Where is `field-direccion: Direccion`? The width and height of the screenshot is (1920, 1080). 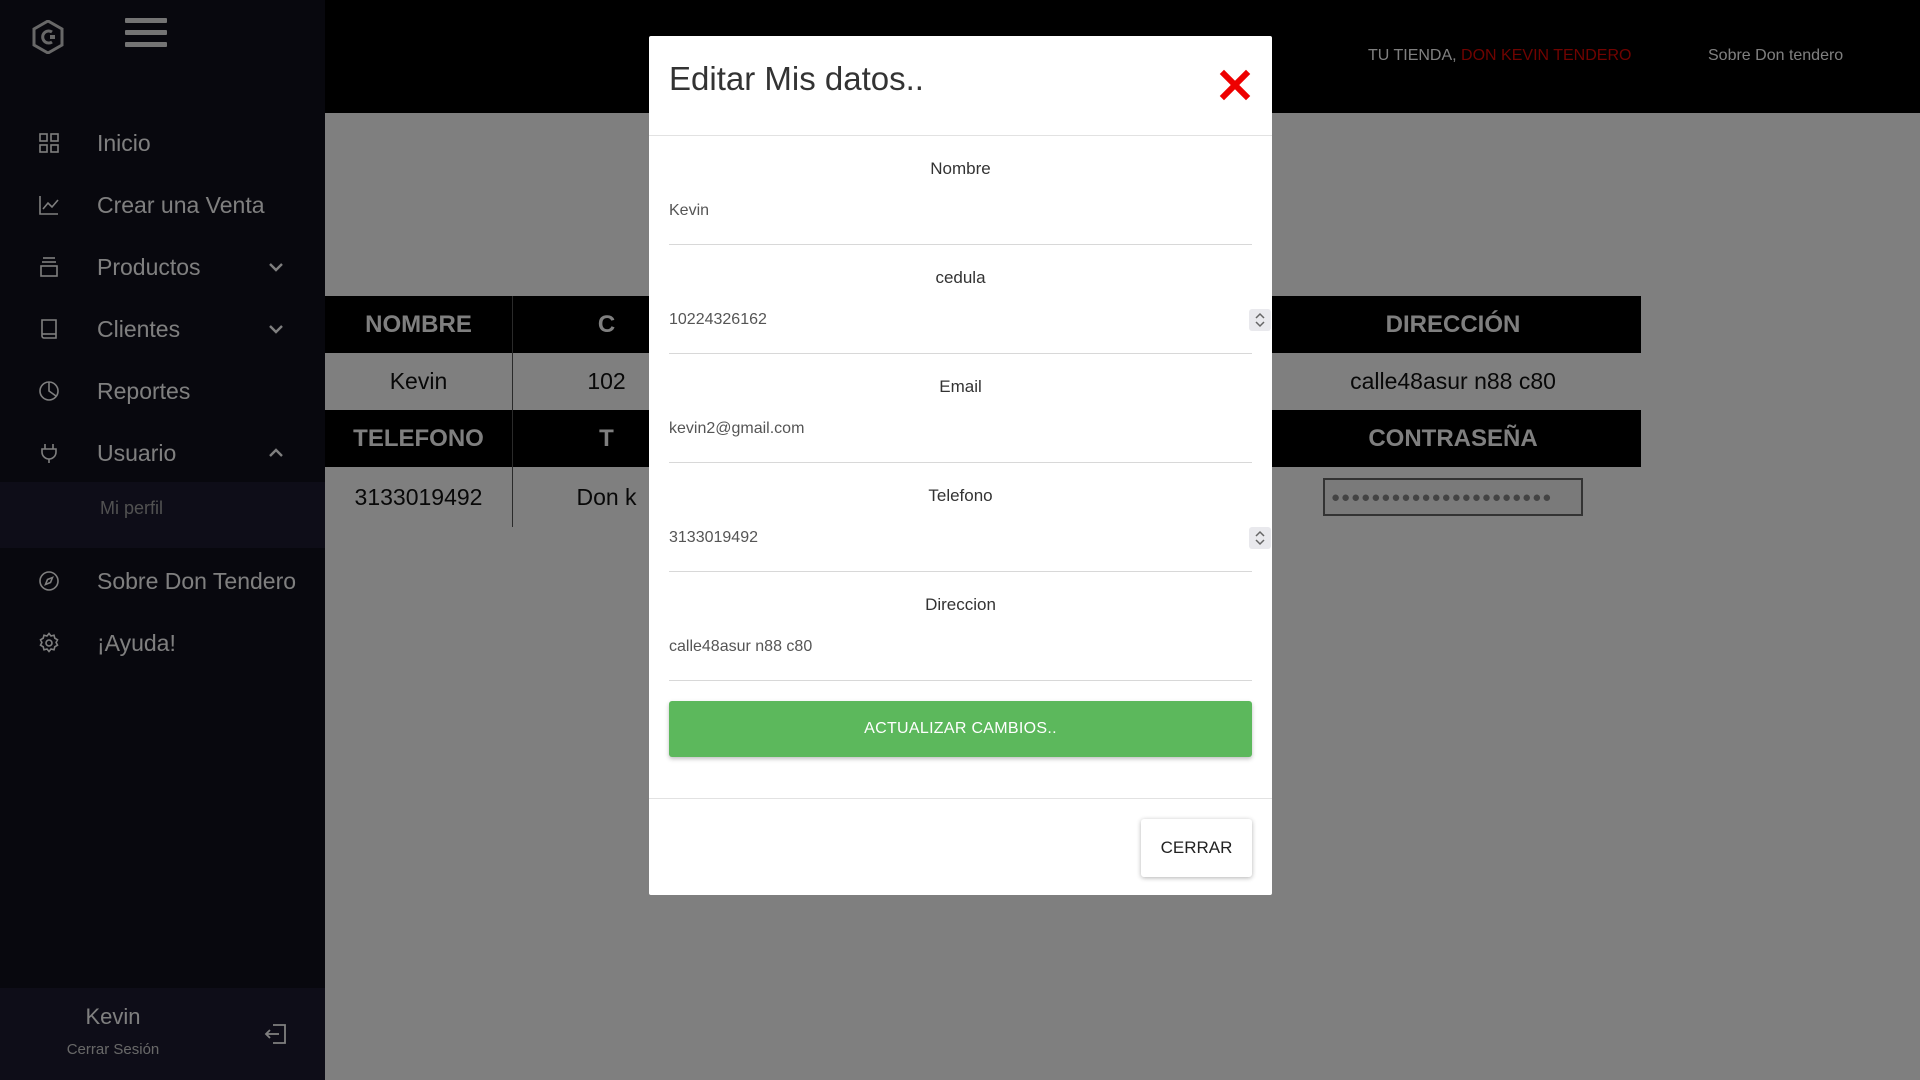 field-direccion: Direccion is located at coordinates (960, 626).